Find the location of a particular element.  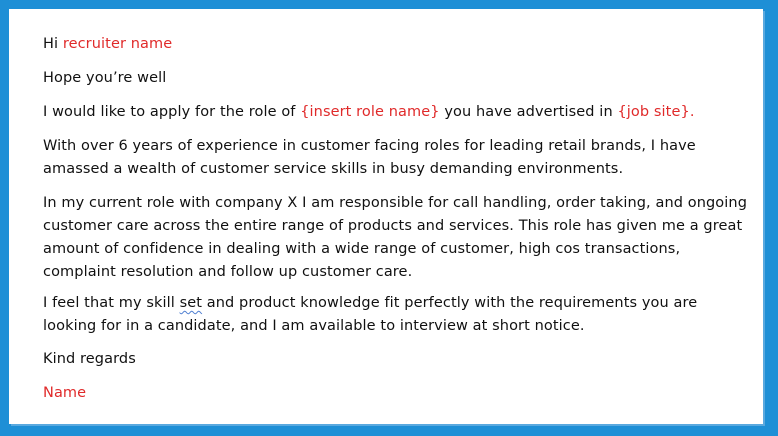

job-site-placeholder: {job site} is located at coordinates (653, 112).